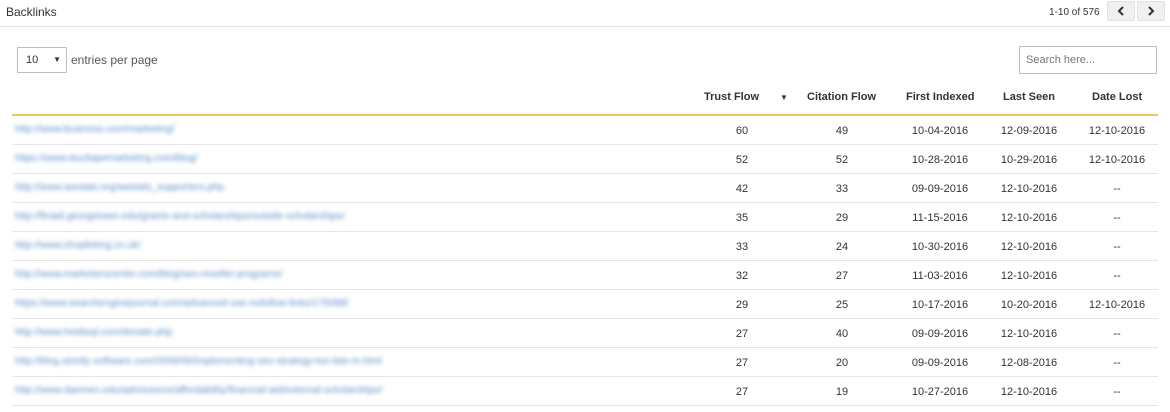 The width and height of the screenshot is (1170, 412). Describe the element at coordinates (78, 245) in the screenshot. I see `backlink-url-link: http://www.shoplisting.co.uk/` at that location.